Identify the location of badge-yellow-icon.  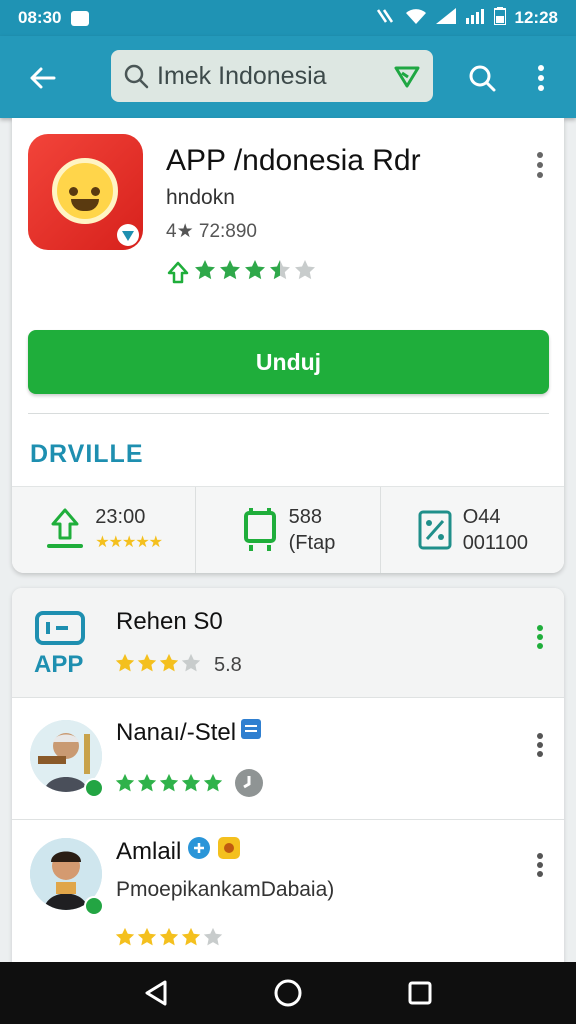
(229, 851).